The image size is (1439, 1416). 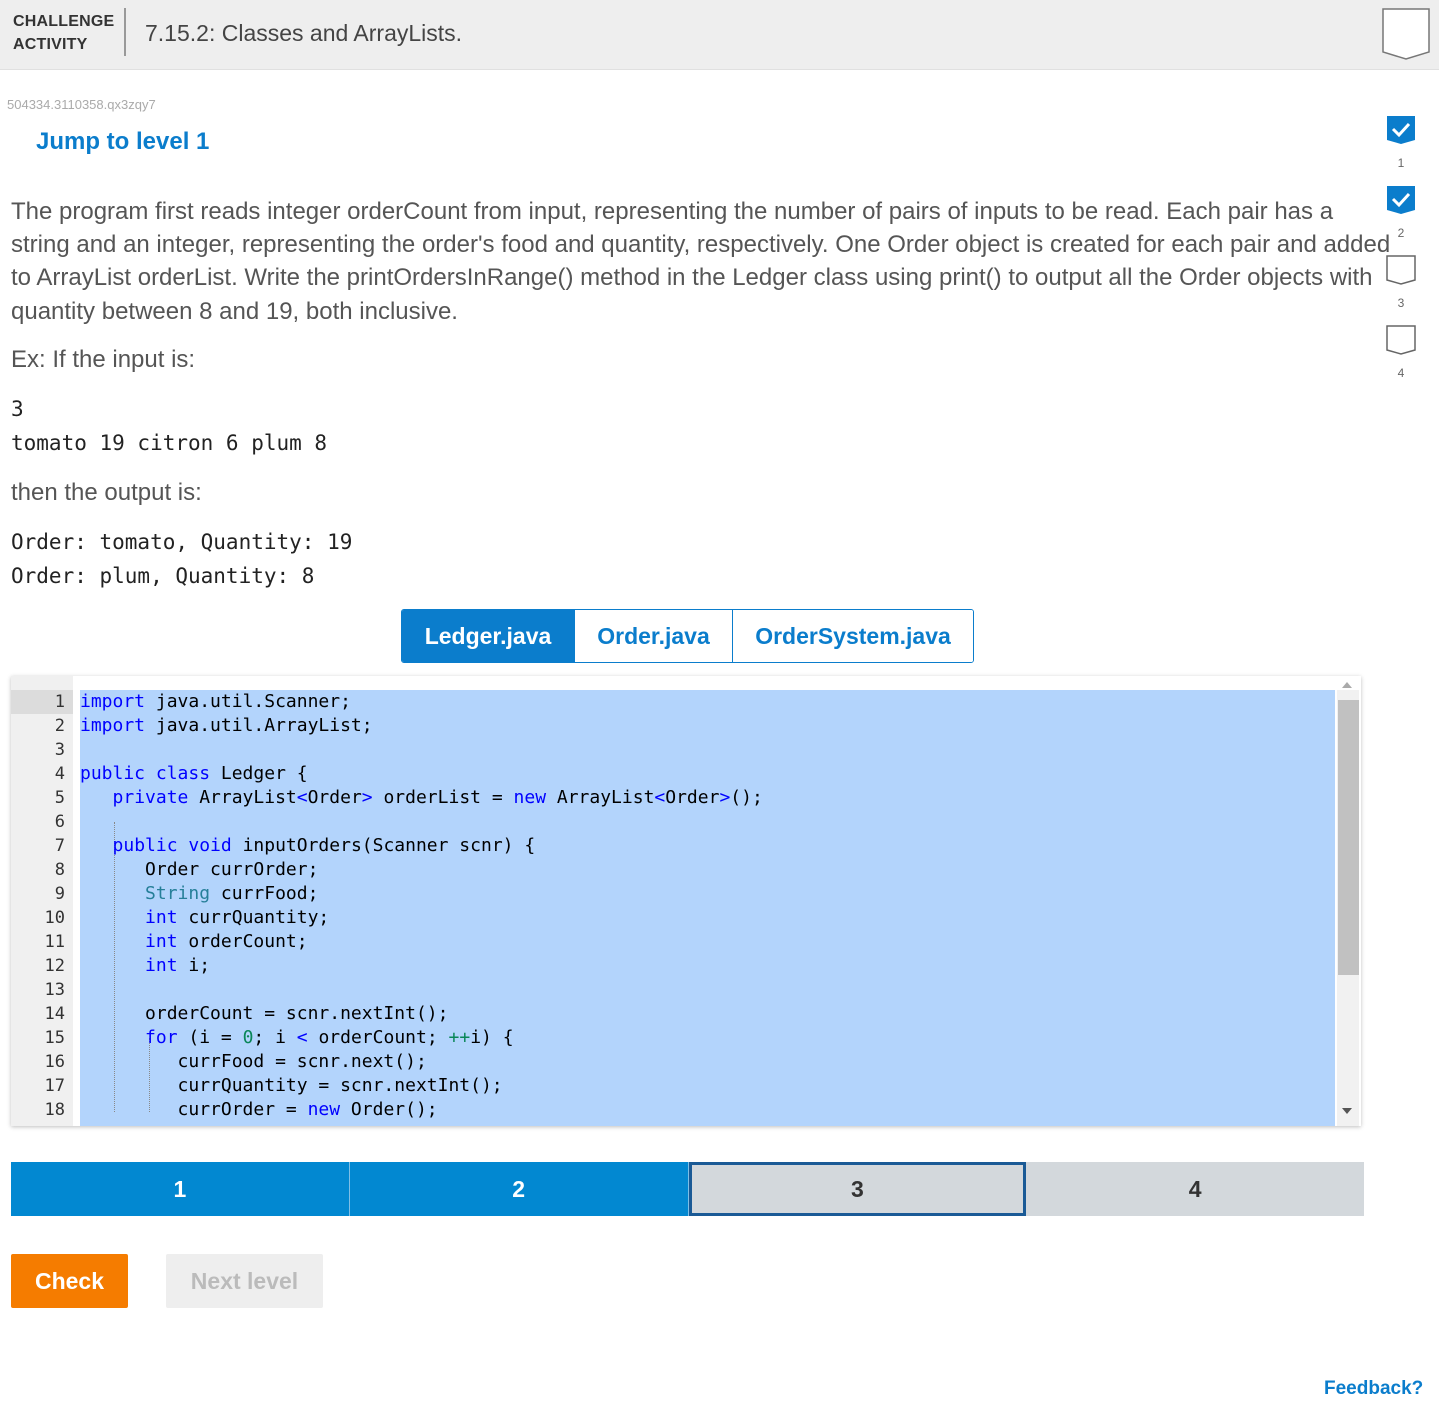 What do you see at coordinates (106, 492) in the screenshot?
I see `output-intro: then the output is:` at bounding box center [106, 492].